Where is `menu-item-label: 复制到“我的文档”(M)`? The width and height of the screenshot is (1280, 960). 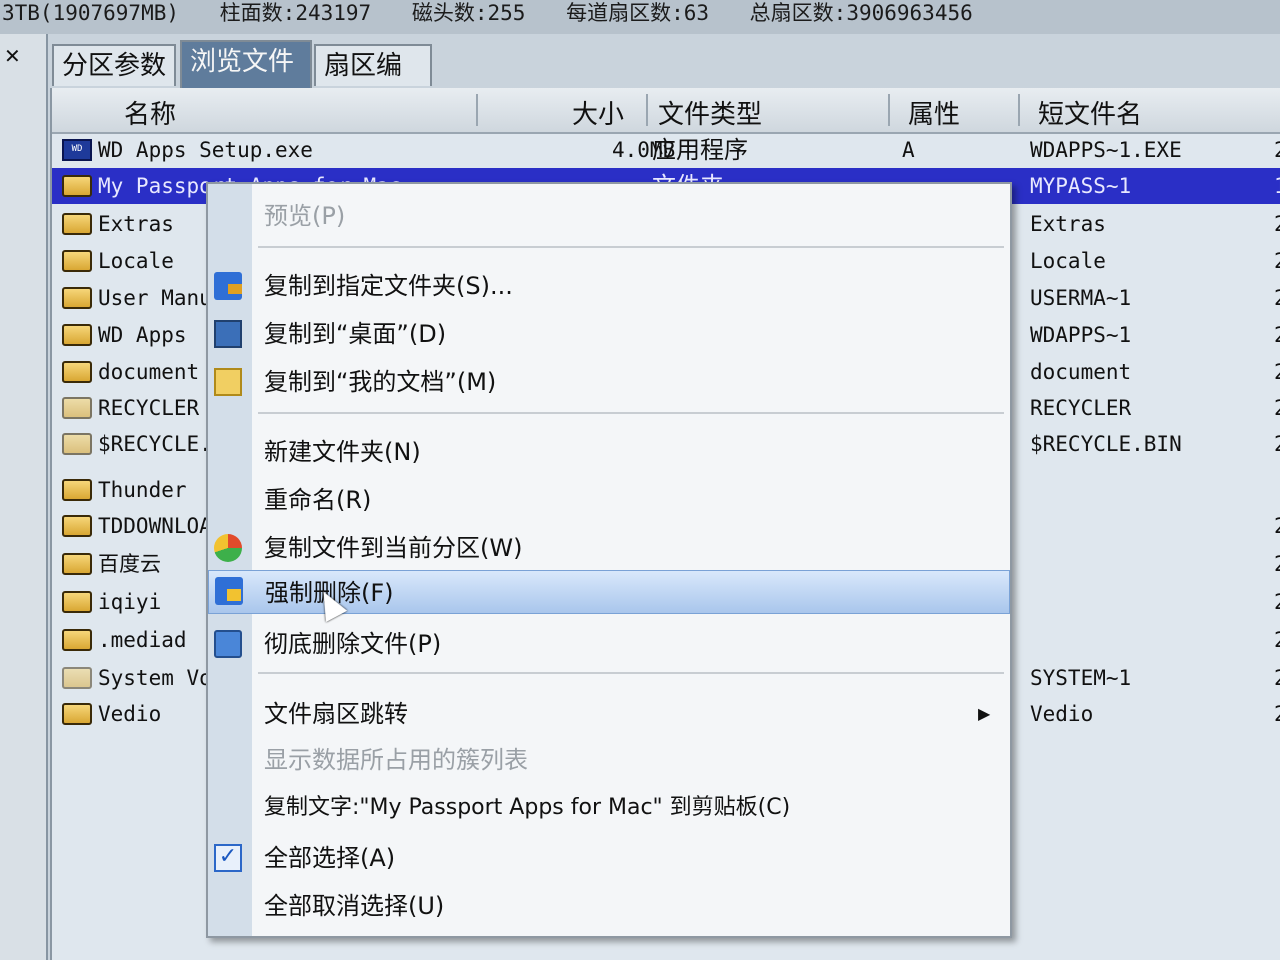
menu-item-label: 复制到“我的文档”(M) is located at coordinates (380, 382).